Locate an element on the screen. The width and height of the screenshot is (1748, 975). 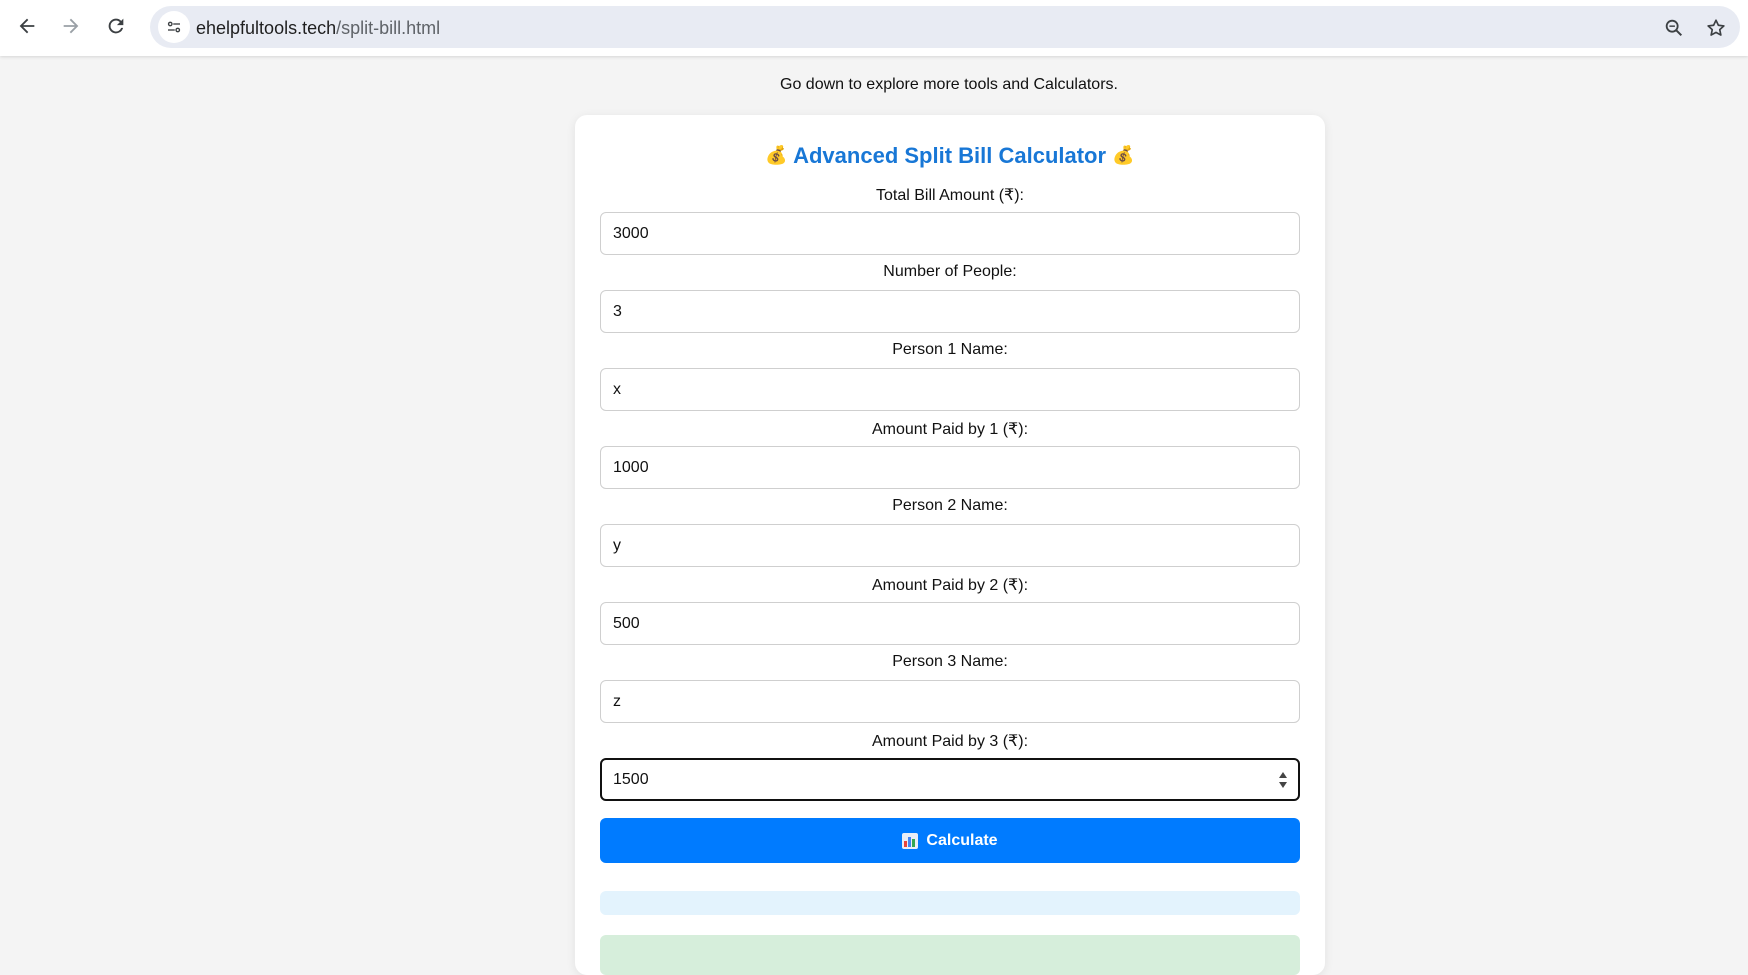
person-2-paid-input: 500 is located at coordinates (950, 623).